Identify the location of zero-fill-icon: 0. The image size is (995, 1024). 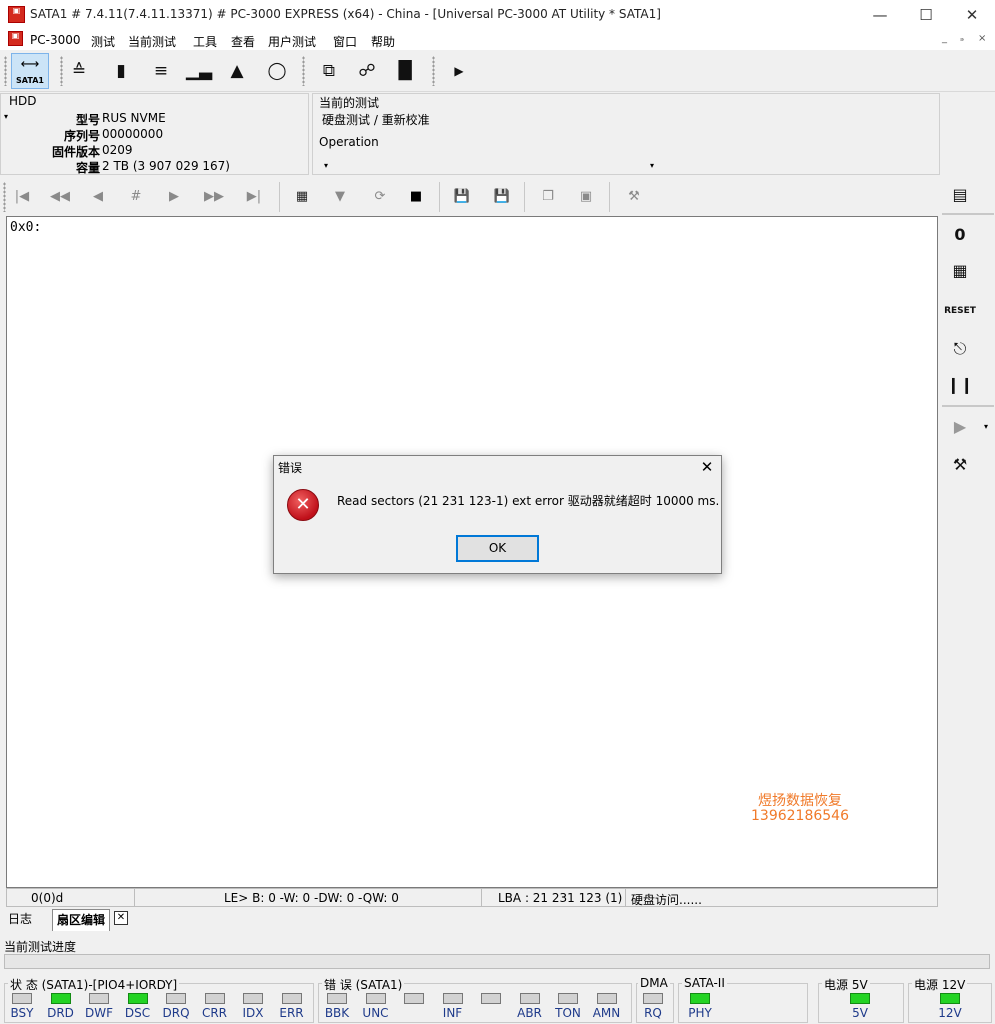
(960, 235).